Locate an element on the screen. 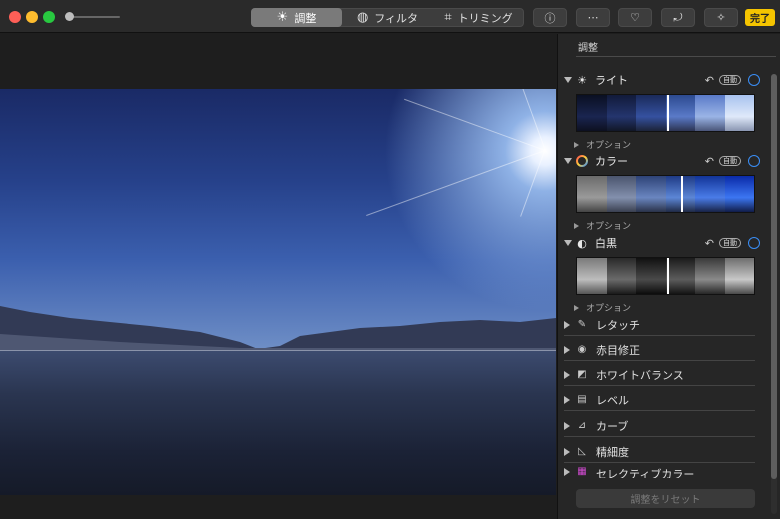 This screenshot has height=519, width=780. tool-retouch: ✎ レタッチ is located at coordinates (659, 325).